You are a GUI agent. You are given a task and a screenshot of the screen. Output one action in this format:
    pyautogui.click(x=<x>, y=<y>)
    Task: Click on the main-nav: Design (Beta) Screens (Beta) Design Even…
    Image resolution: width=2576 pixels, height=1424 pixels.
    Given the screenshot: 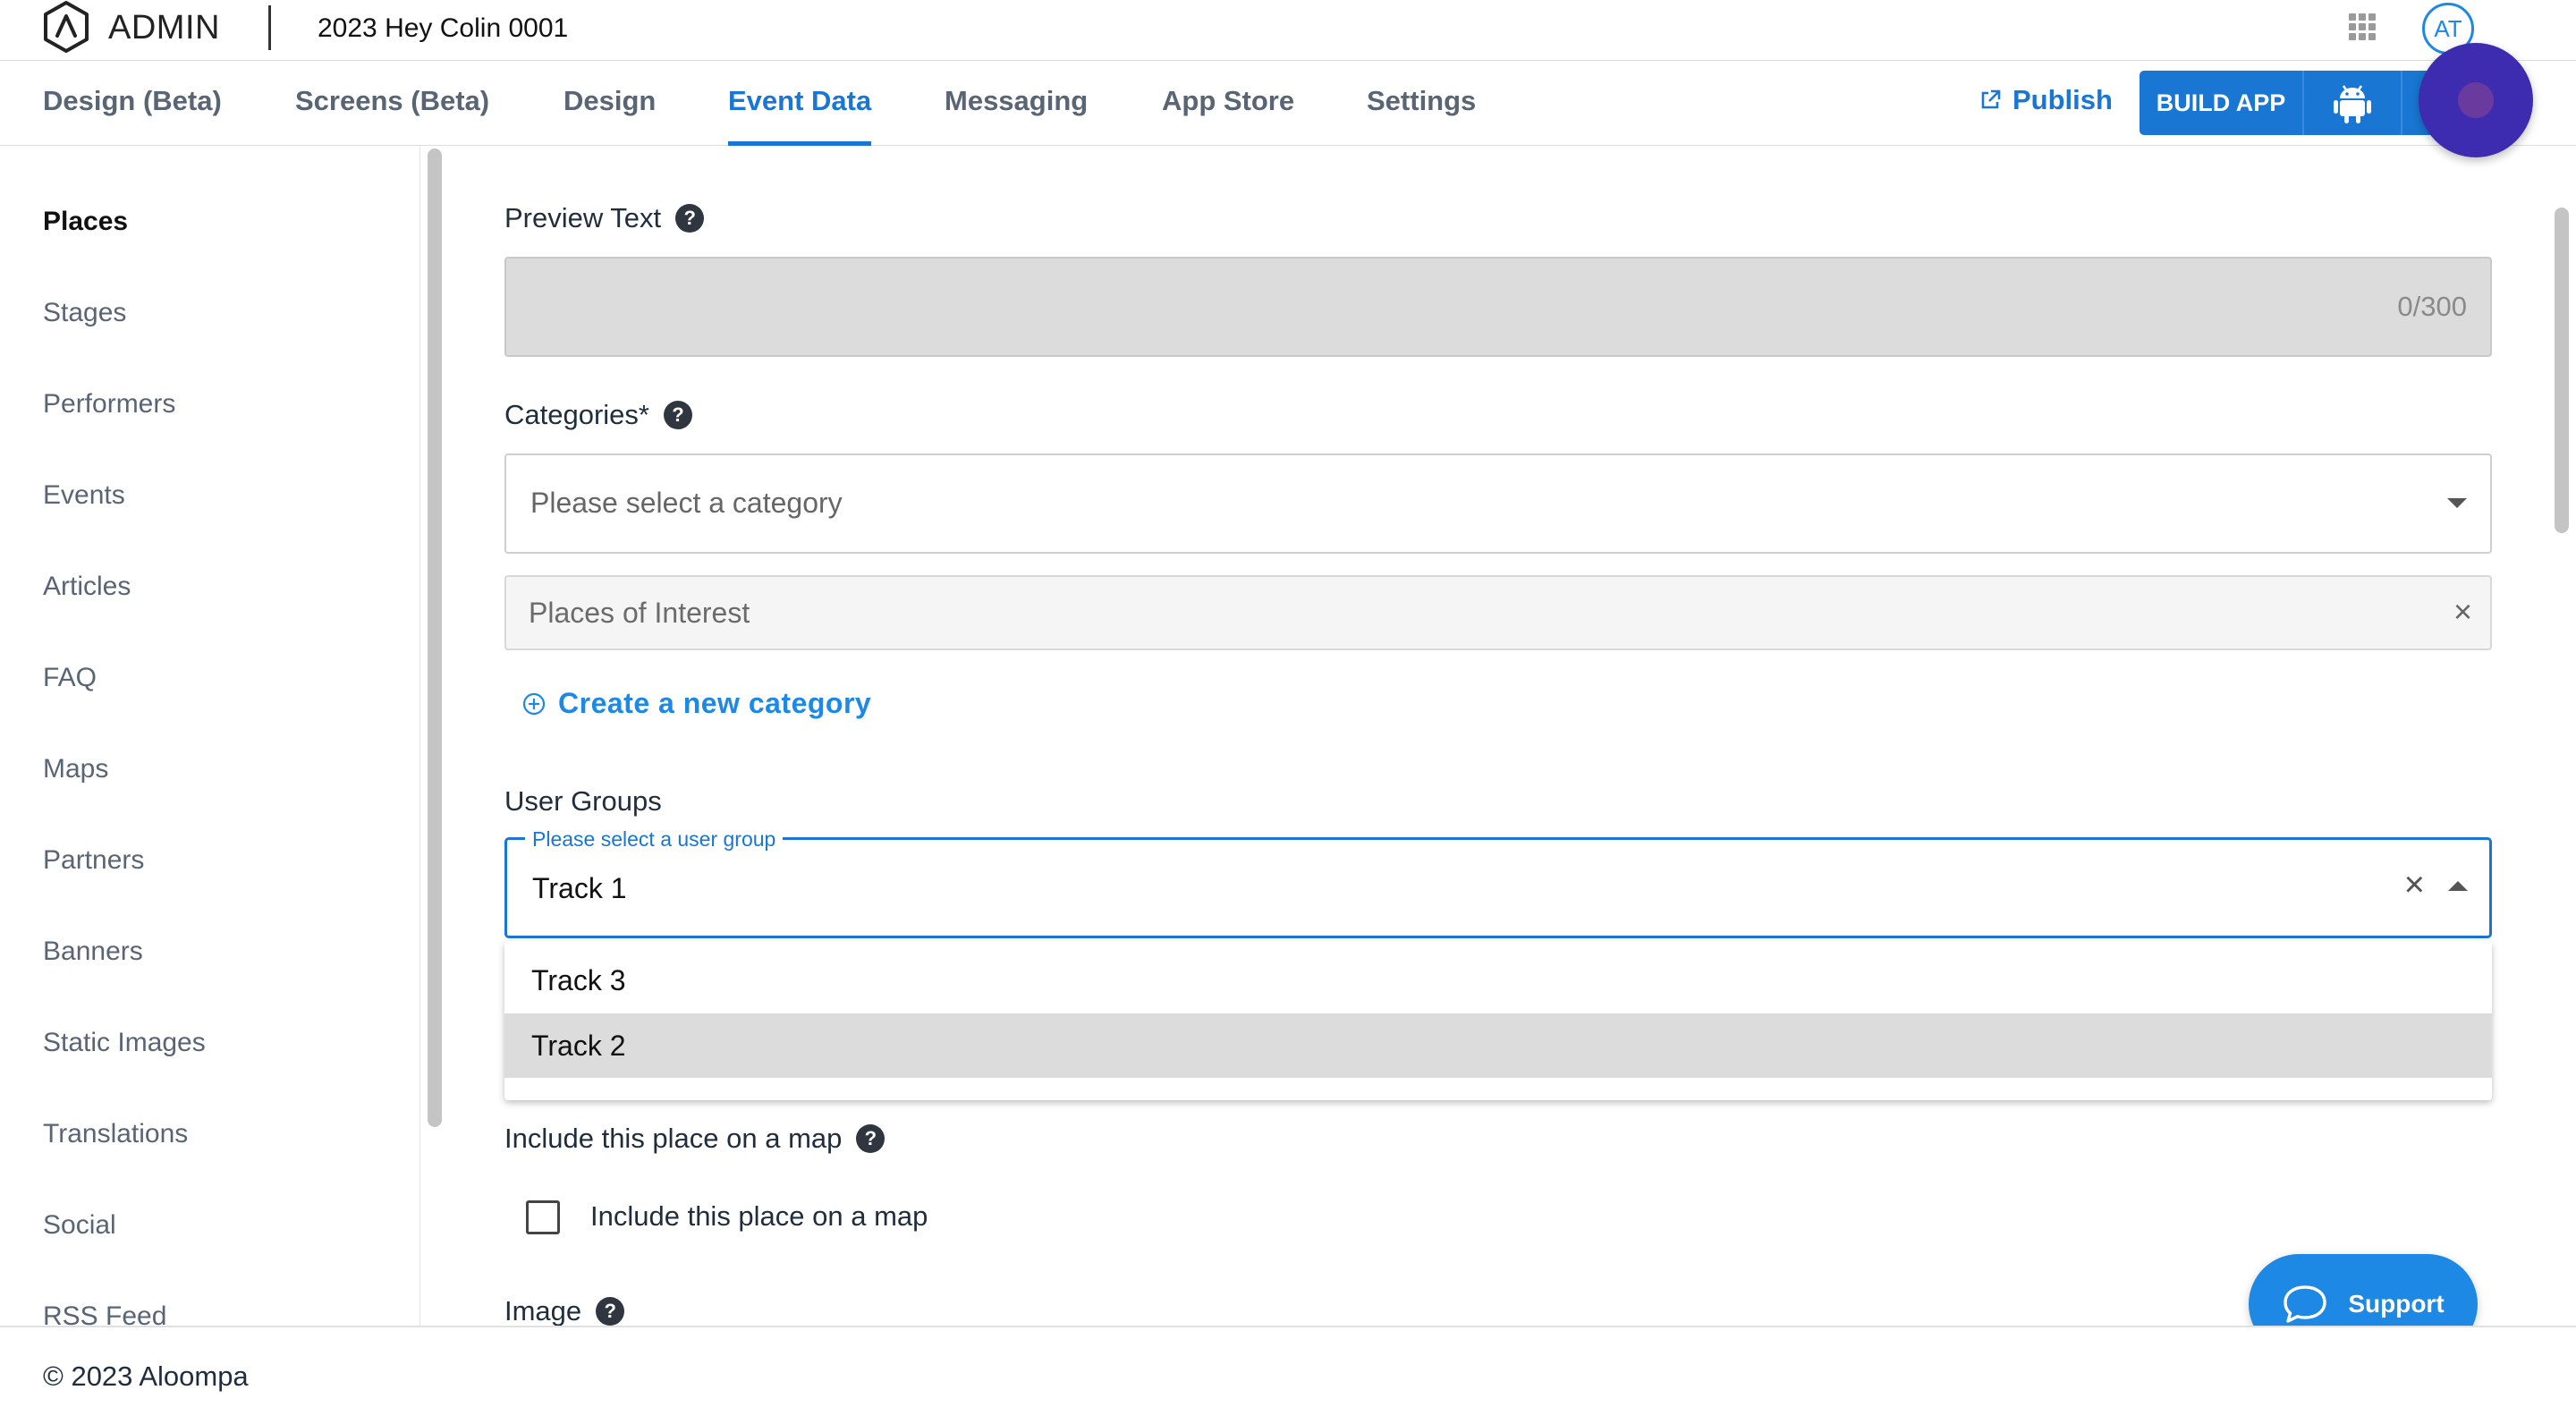 What is the action you would take?
    pyautogui.click(x=1288, y=103)
    